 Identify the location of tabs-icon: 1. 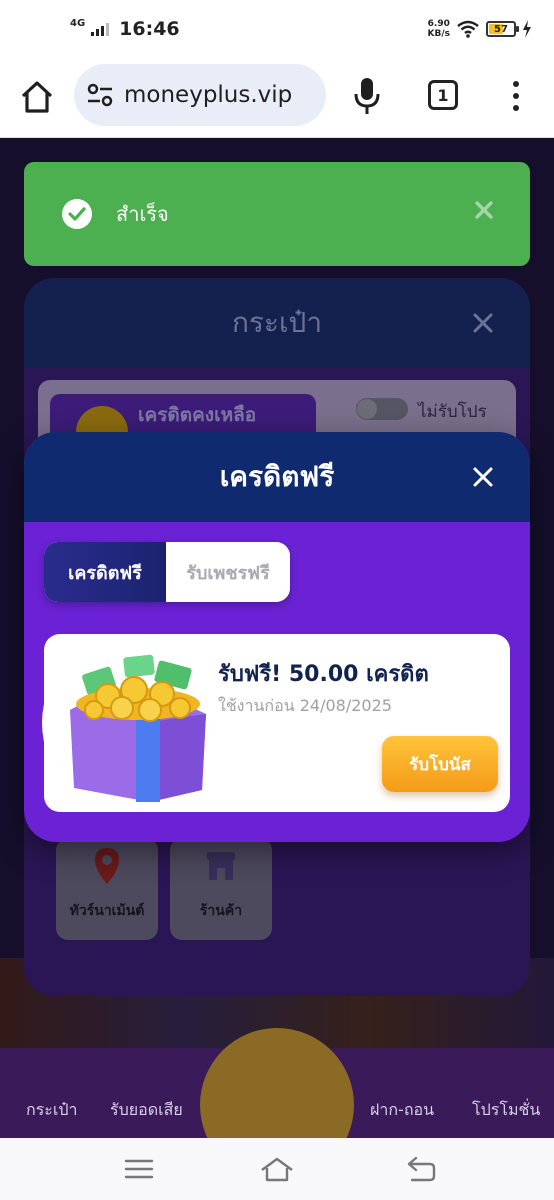
(443, 95).